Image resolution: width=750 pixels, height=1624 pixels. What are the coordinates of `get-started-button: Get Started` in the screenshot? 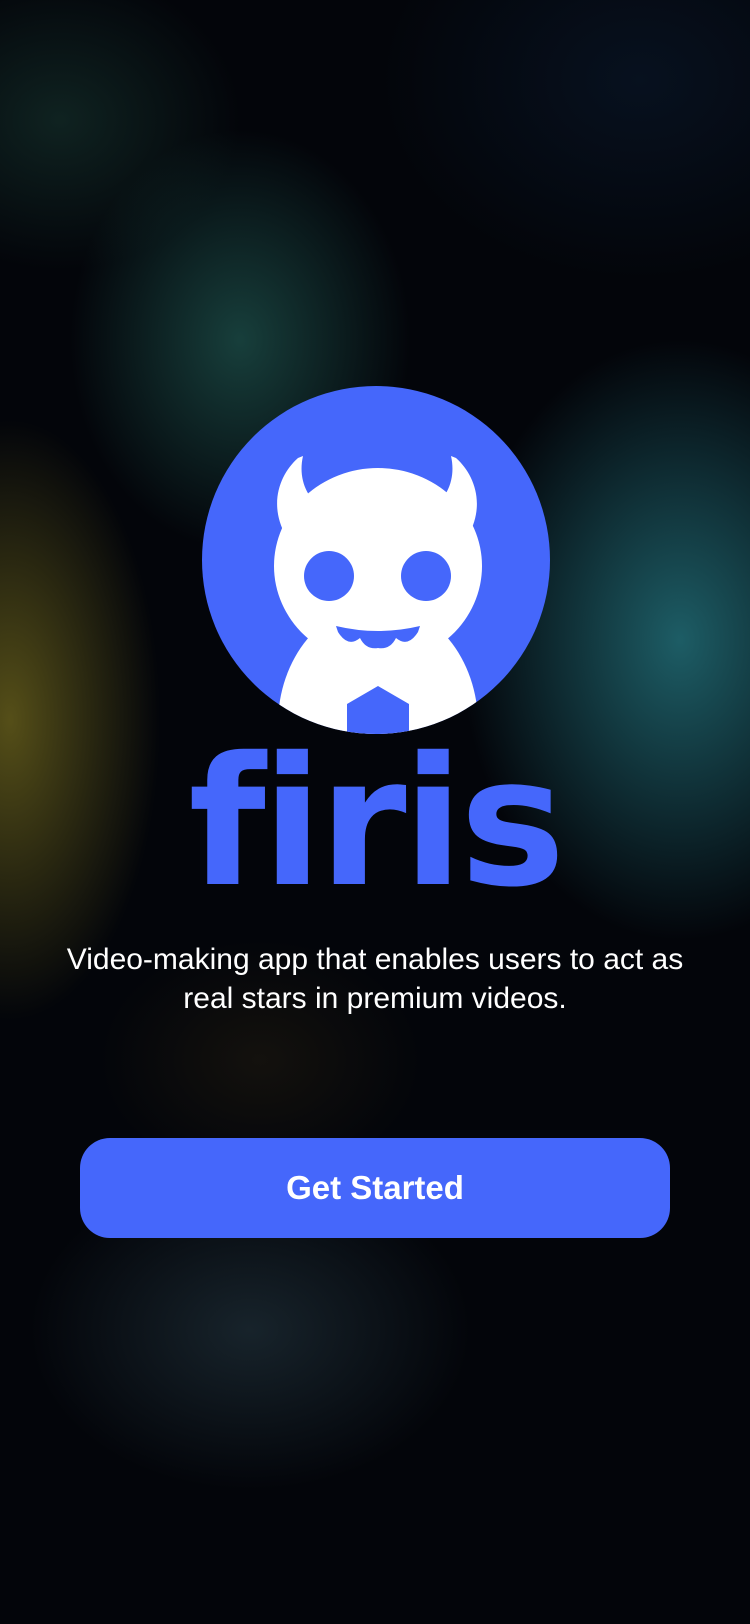 It's located at (375, 1188).